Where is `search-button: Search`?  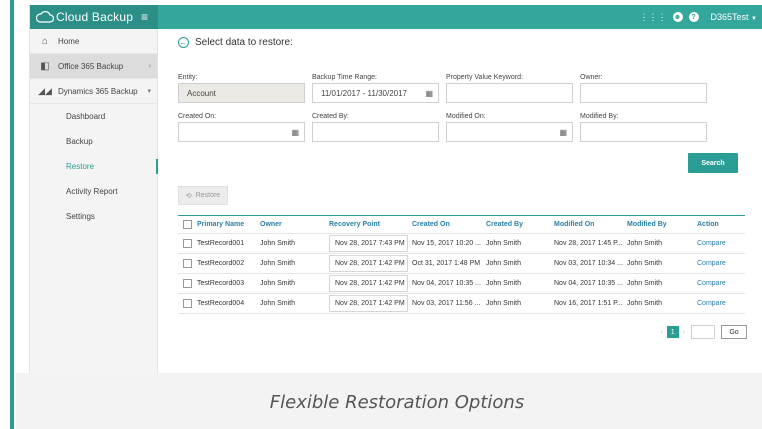
search-button: Search is located at coordinates (713, 163).